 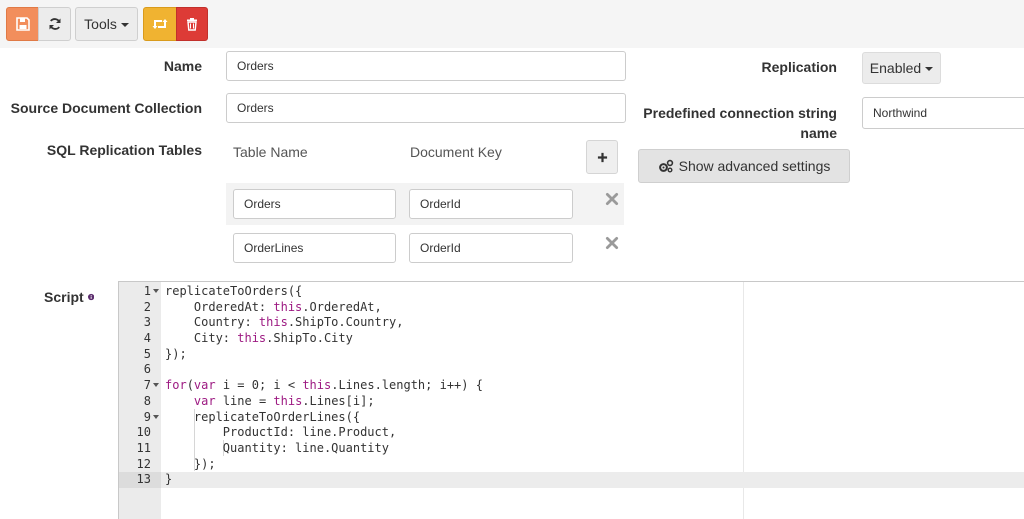 What do you see at coordinates (64, 297) in the screenshot?
I see `script-label: Script` at bounding box center [64, 297].